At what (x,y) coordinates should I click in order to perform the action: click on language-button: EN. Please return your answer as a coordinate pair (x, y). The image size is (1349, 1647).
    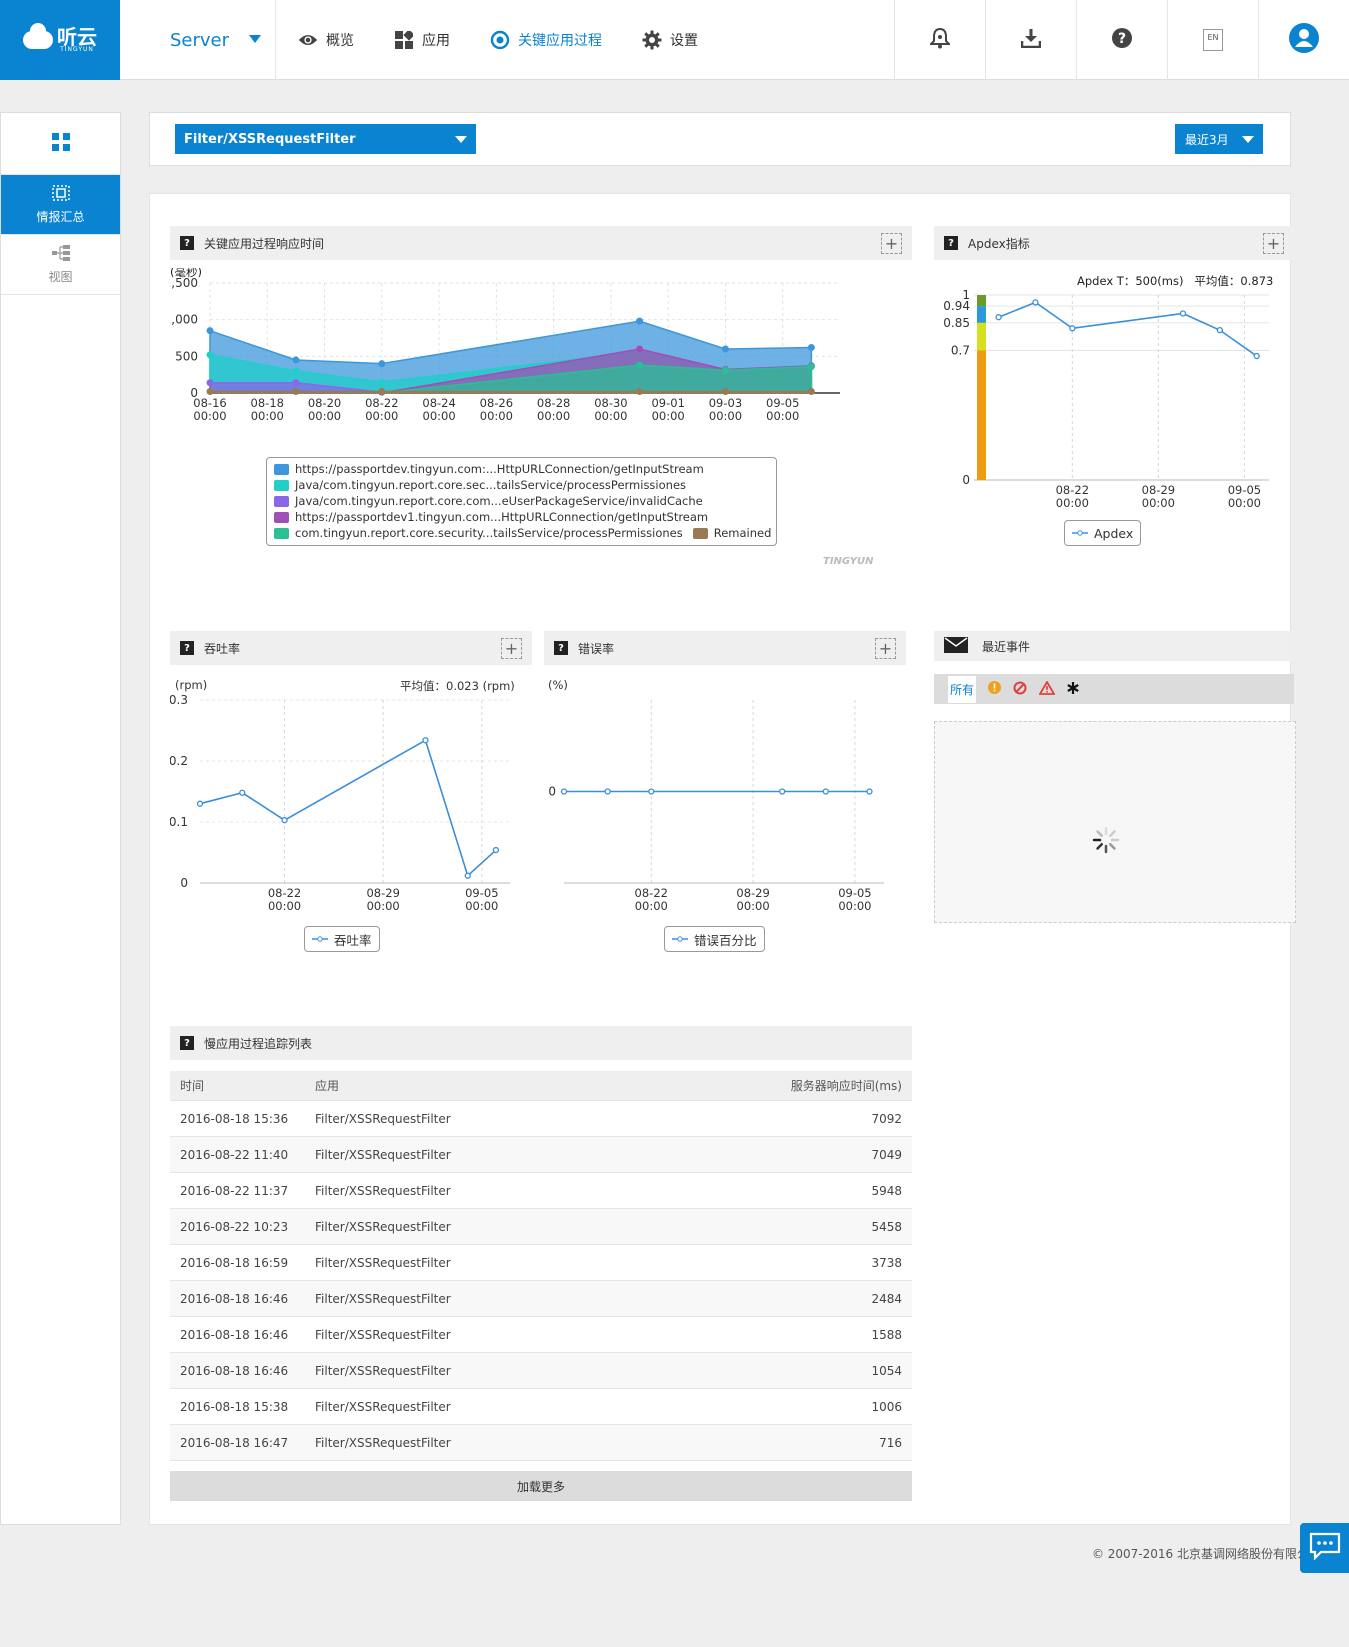
    Looking at the image, I should click on (1212, 40).